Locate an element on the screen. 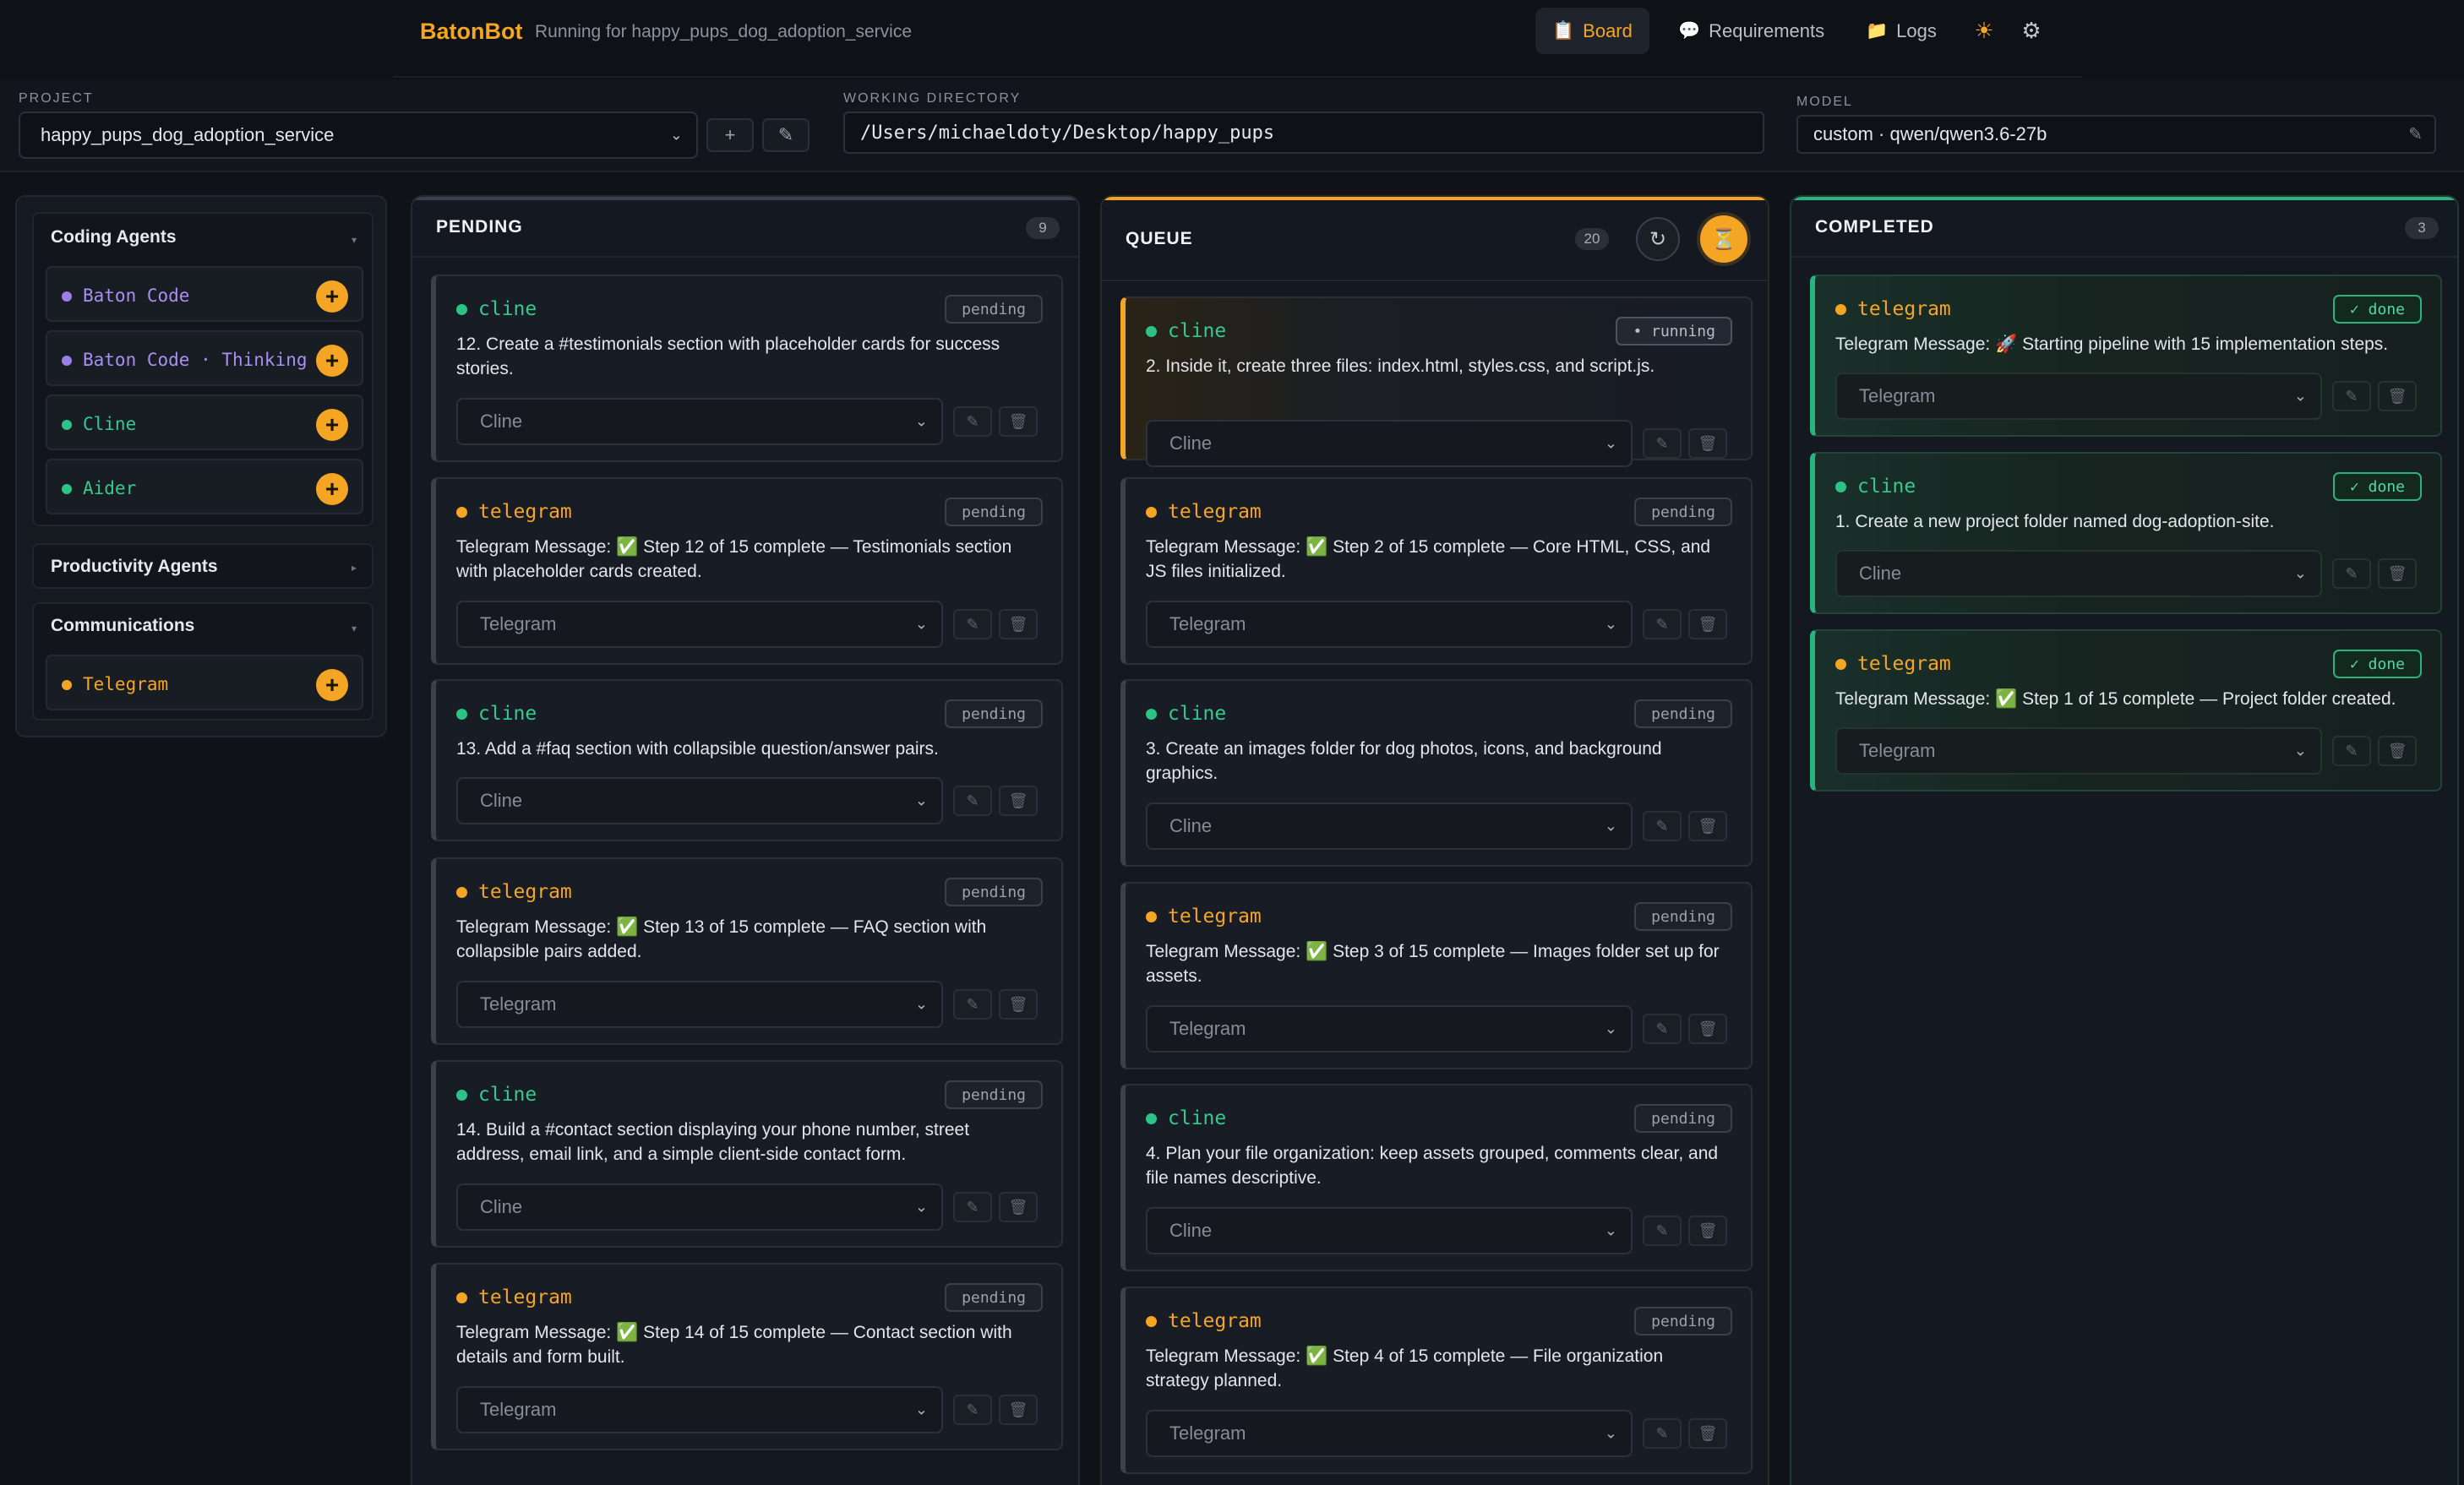 Image resolution: width=2464 pixels, height=1485 pixels. project-select-value: happy_pups_dog_adoption_service is located at coordinates (188, 134).